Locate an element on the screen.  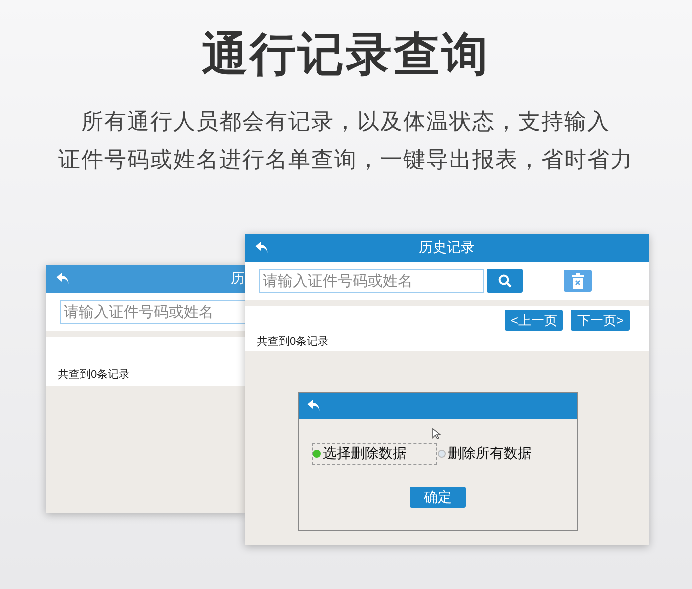
search-icon is located at coordinates (505, 281).